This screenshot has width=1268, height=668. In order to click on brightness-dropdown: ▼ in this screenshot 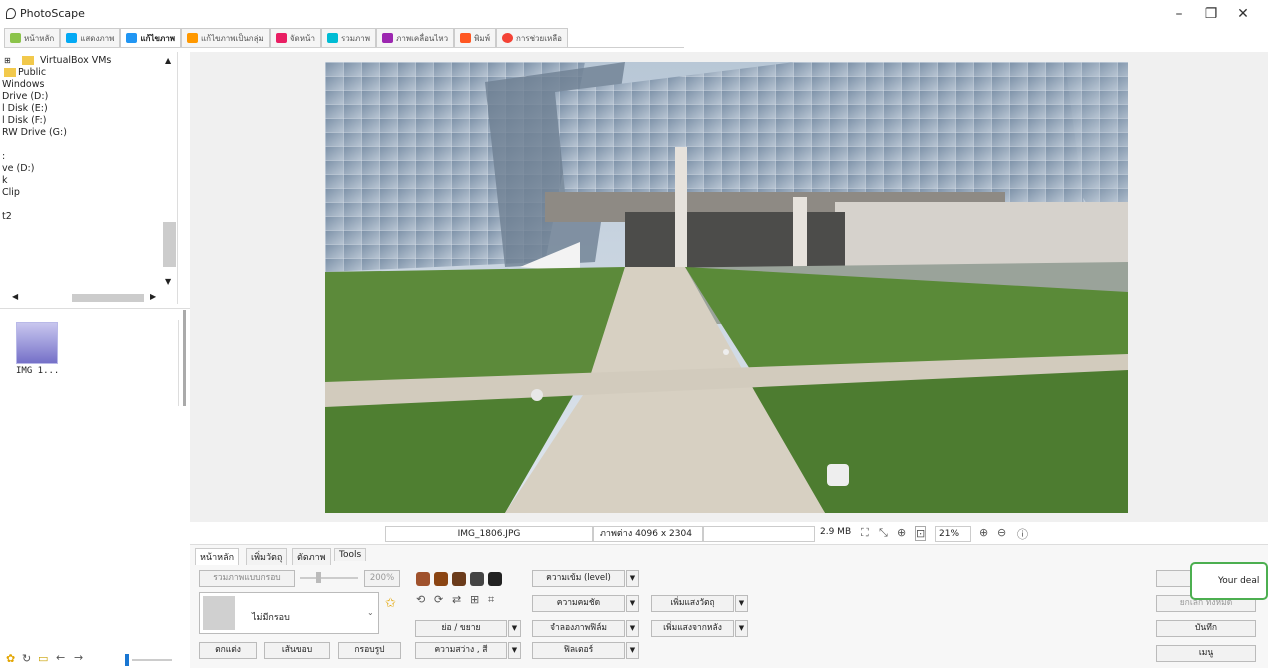, I will do `click(514, 650)`.